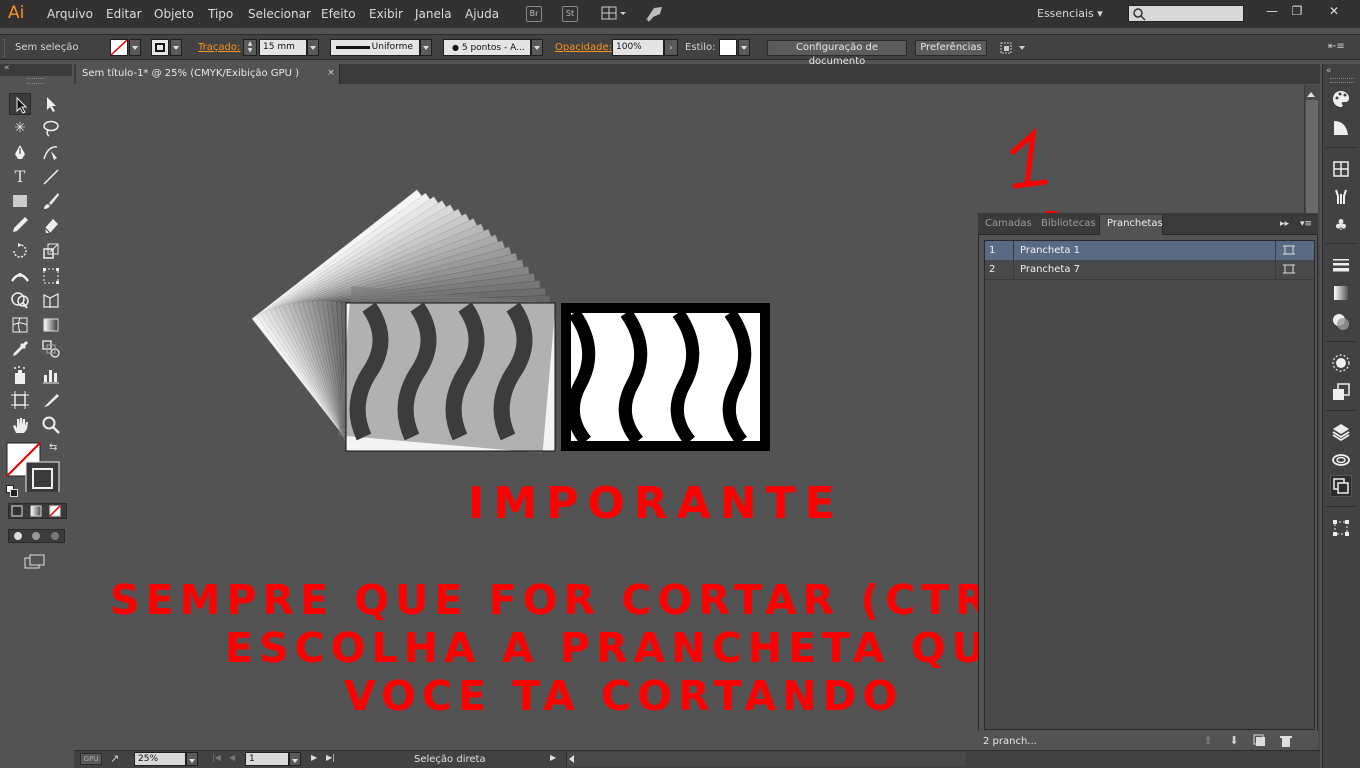 This screenshot has height=768, width=1360. I want to click on menu-janela: Janela, so click(433, 14).